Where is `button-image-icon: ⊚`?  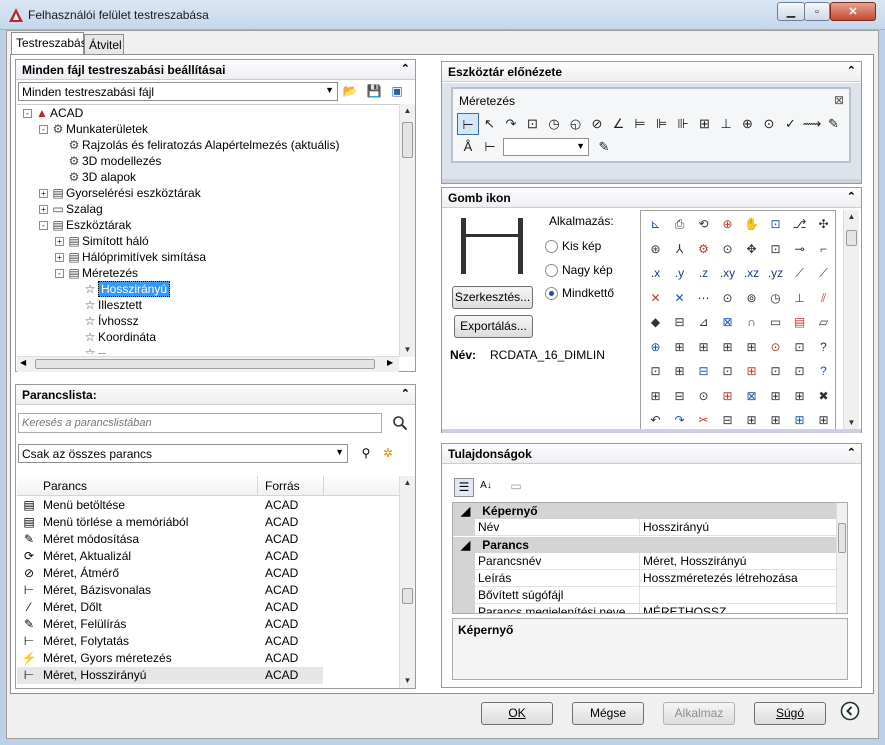 button-image-icon: ⊚ is located at coordinates (751, 298).